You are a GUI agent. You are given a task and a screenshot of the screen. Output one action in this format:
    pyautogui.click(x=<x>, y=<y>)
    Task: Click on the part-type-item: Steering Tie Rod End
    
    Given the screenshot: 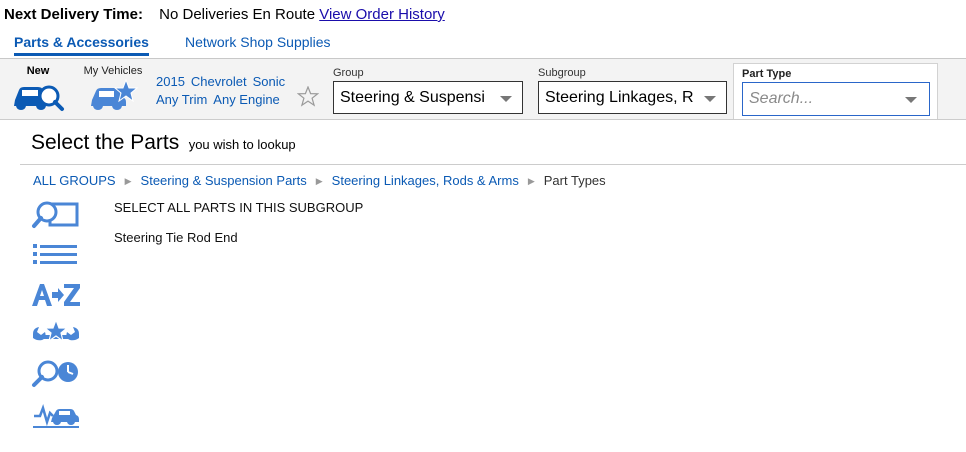 What is the action you would take?
    pyautogui.click(x=238, y=245)
    